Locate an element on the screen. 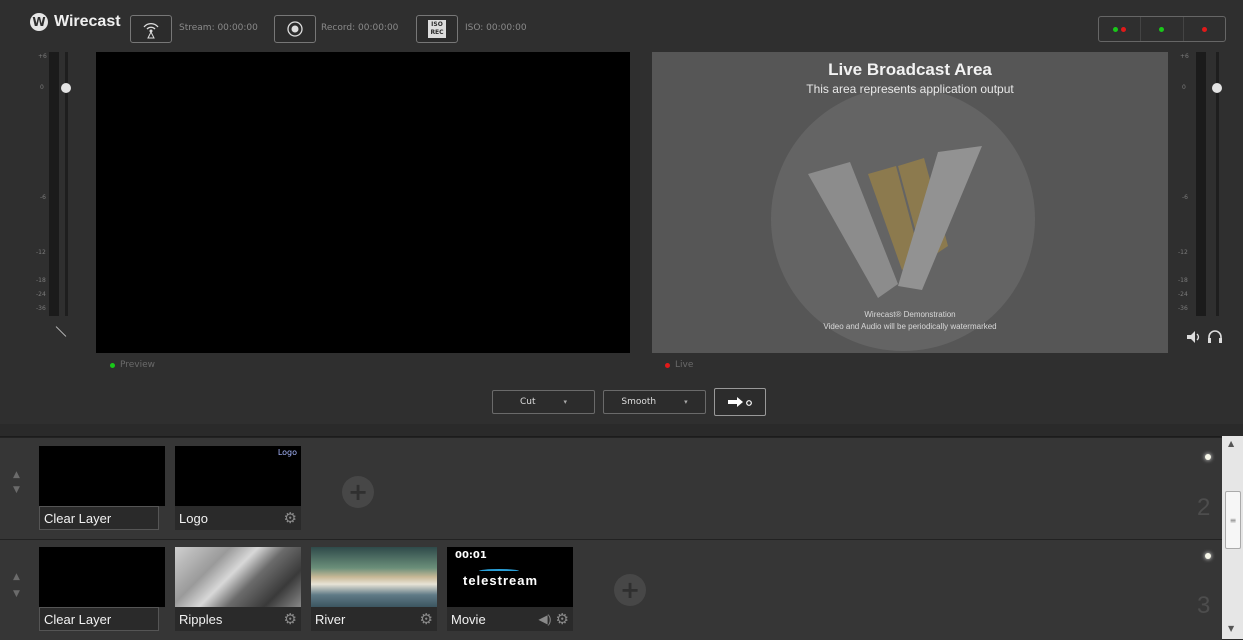 Image resolution: width=1243 pixels, height=640 pixels. shot-thumbnail: 00:01 telestream is located at coordinates (510, 577).